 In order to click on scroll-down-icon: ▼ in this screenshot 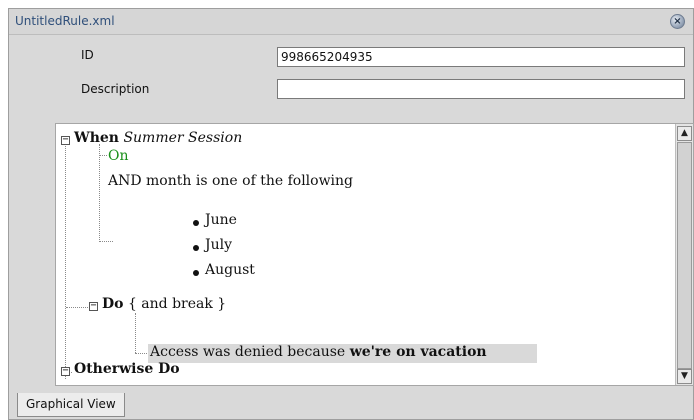, I will do `click(684, 376)`.